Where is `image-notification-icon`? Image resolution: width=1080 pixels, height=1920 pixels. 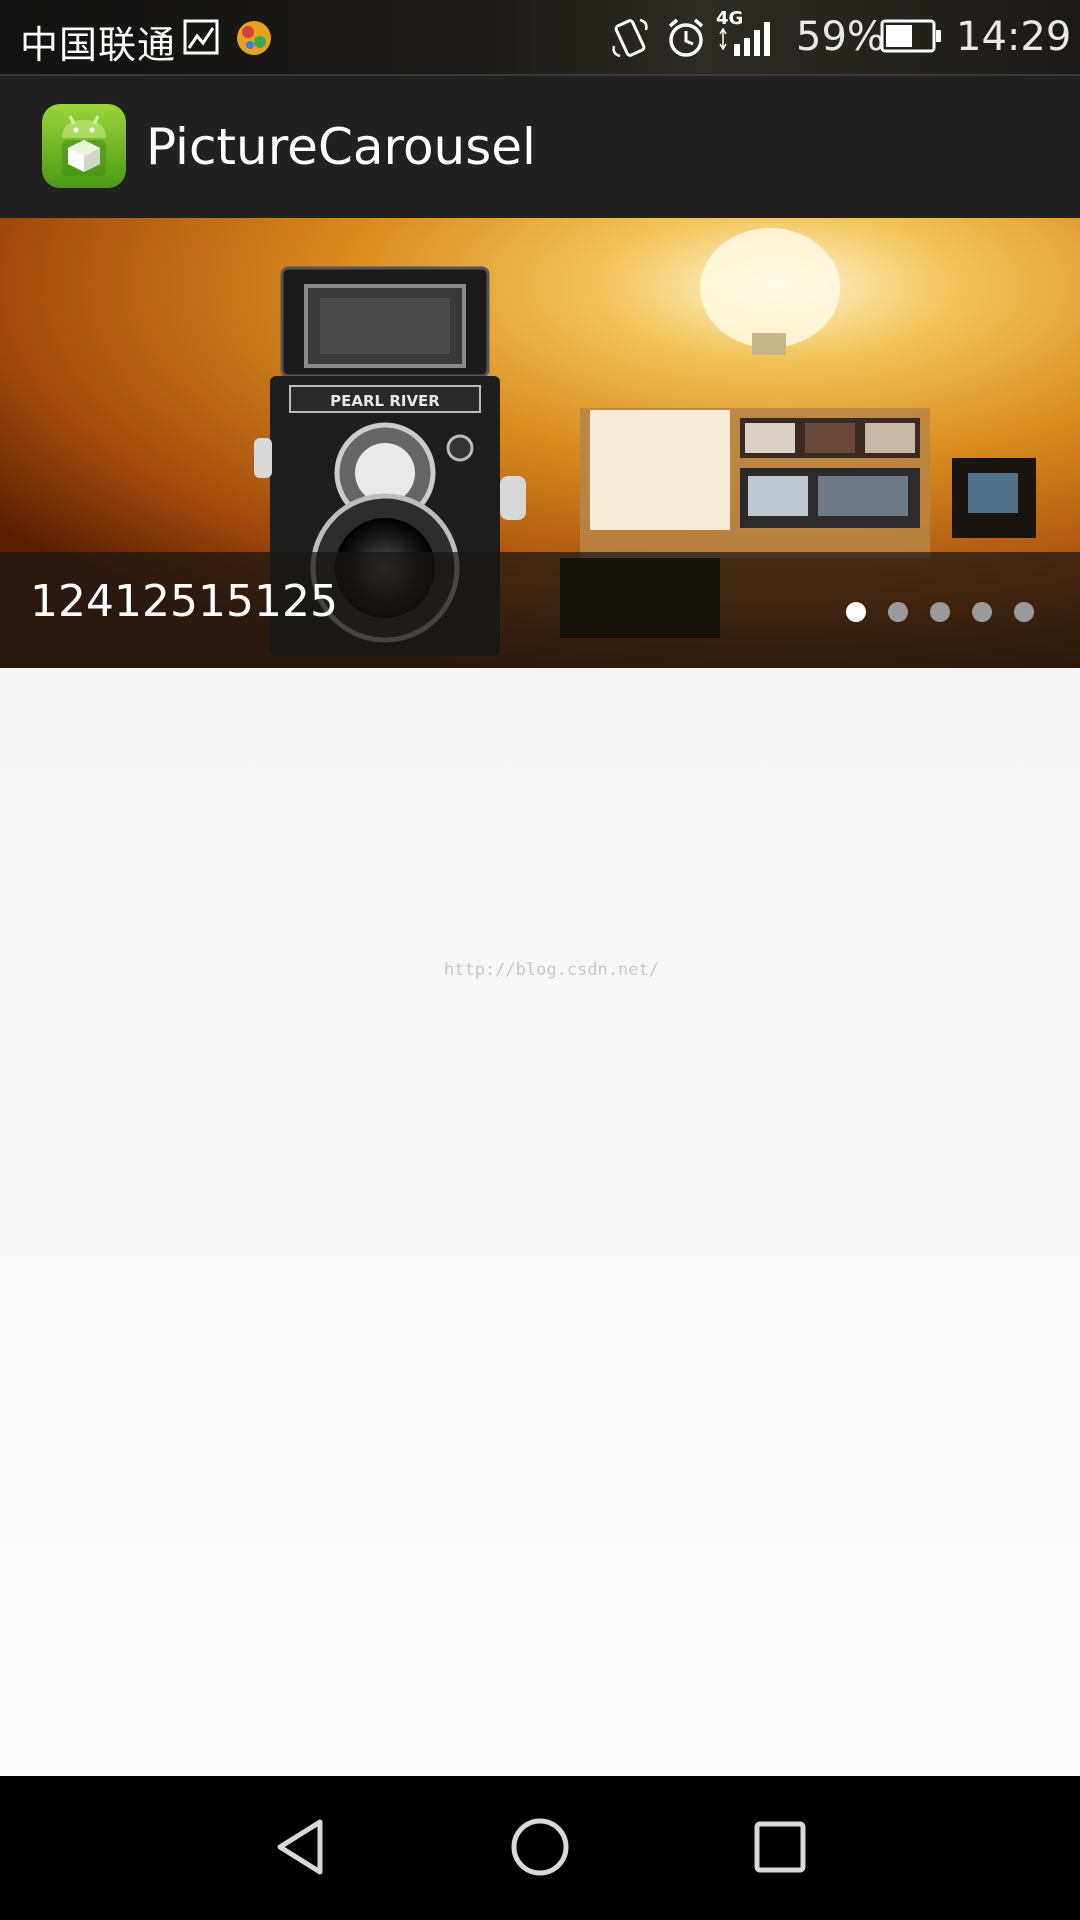
image-notification-icon is located at coordinates (201, 37).